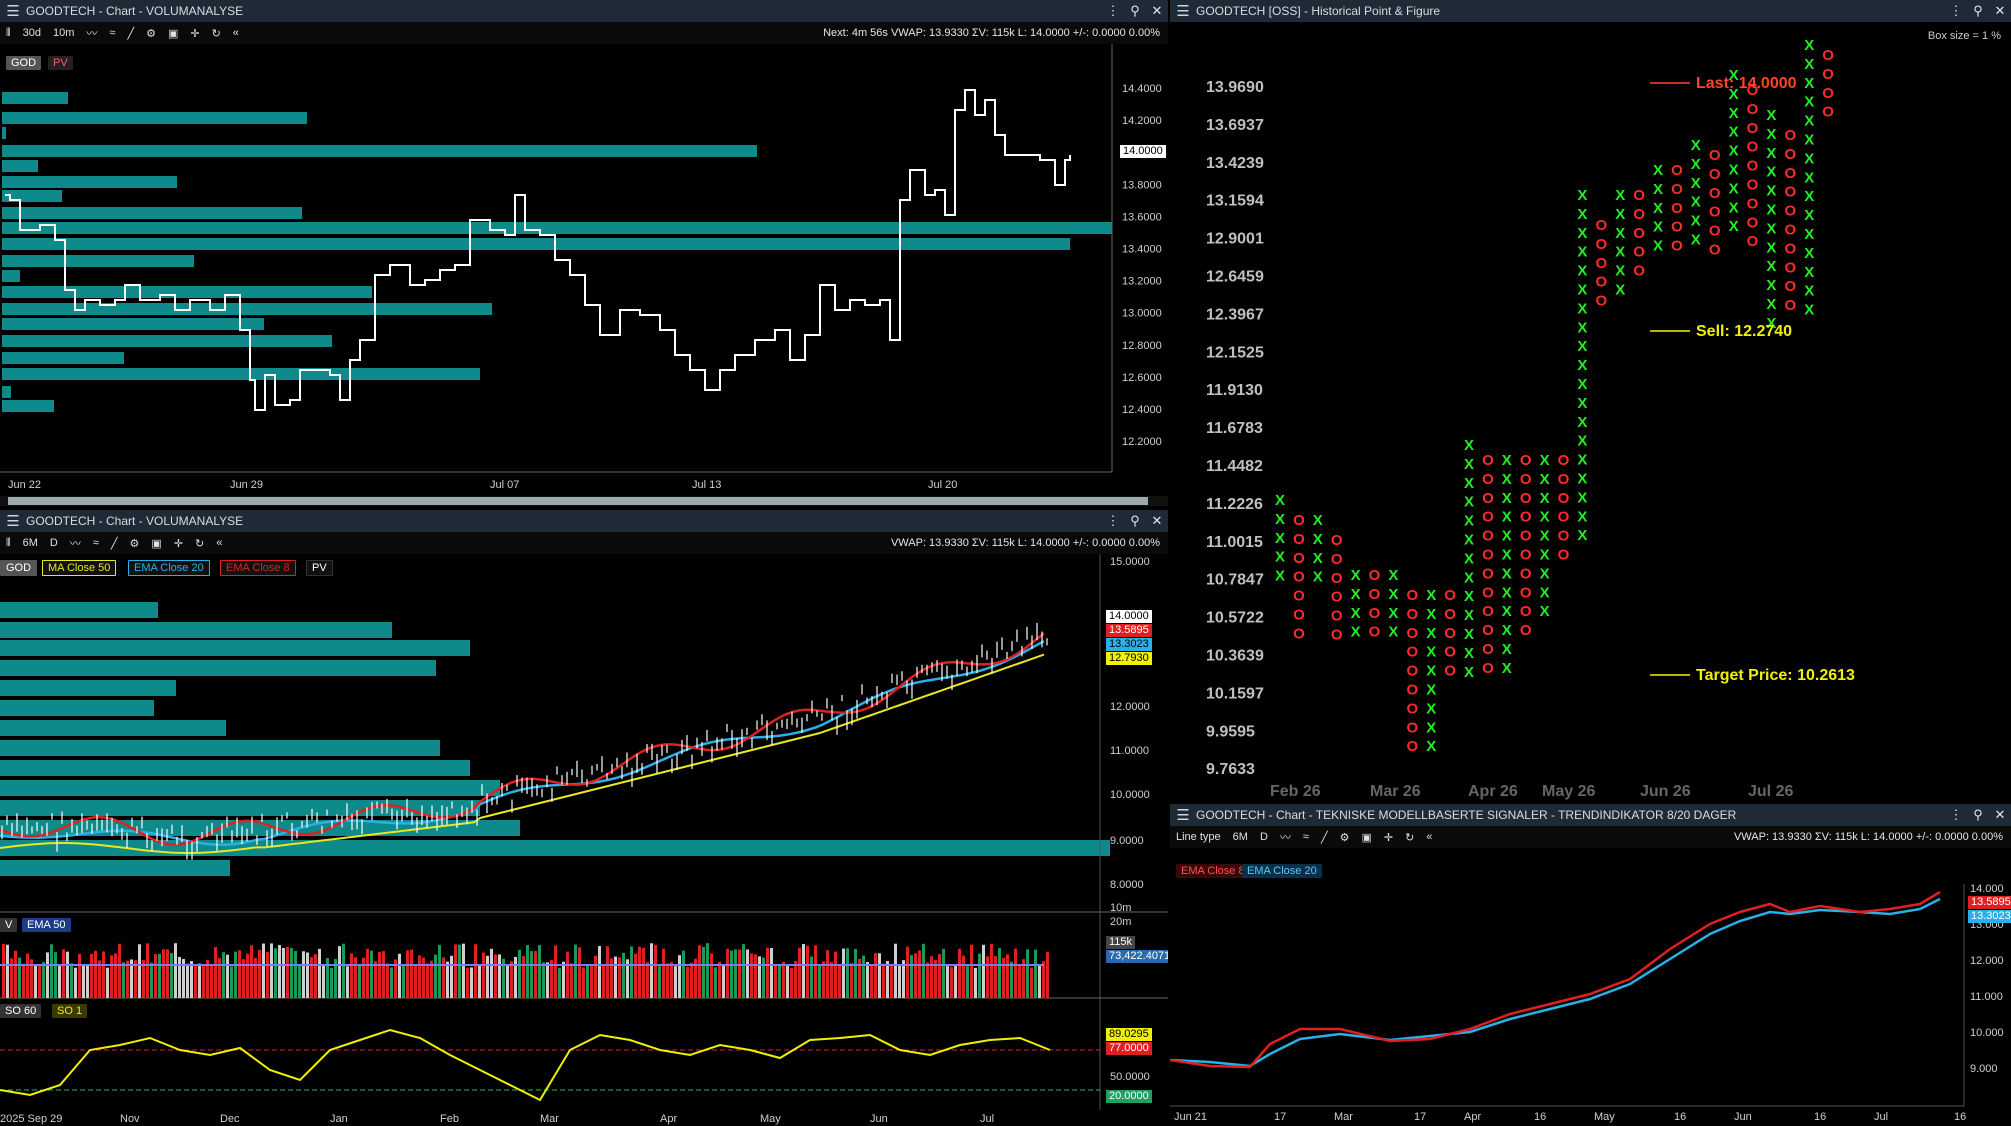 The width and height of the screenshot is (2011, 1126). What do you see at coordinates (9, 925) in the screenshot?
I see `volume-tag: V` at bounding box center [9, 925].